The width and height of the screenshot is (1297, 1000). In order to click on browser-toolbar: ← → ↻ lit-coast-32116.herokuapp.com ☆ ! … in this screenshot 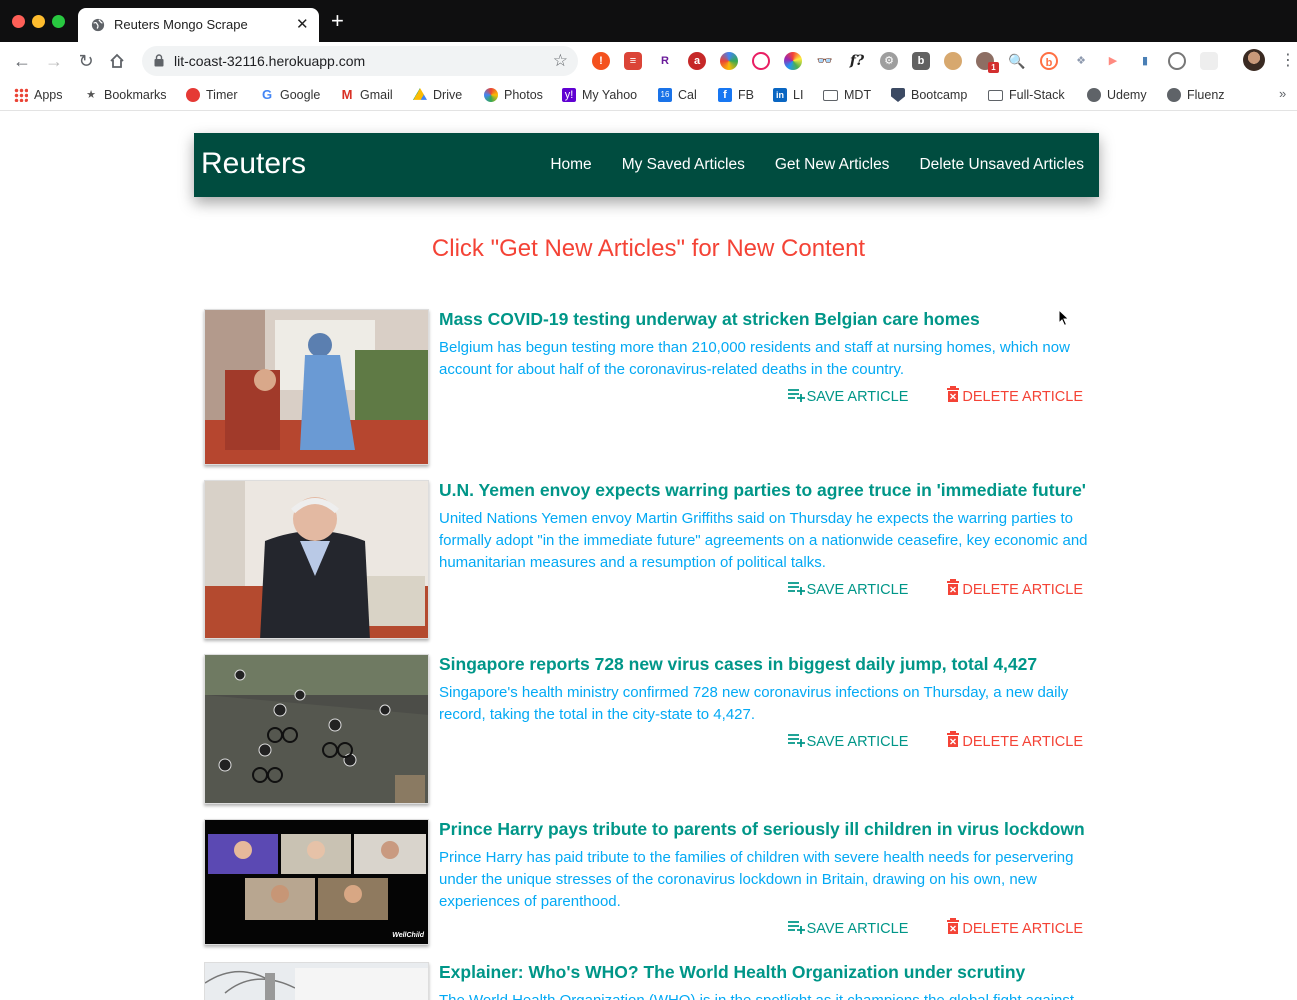, I will do `click(648, 61)`.